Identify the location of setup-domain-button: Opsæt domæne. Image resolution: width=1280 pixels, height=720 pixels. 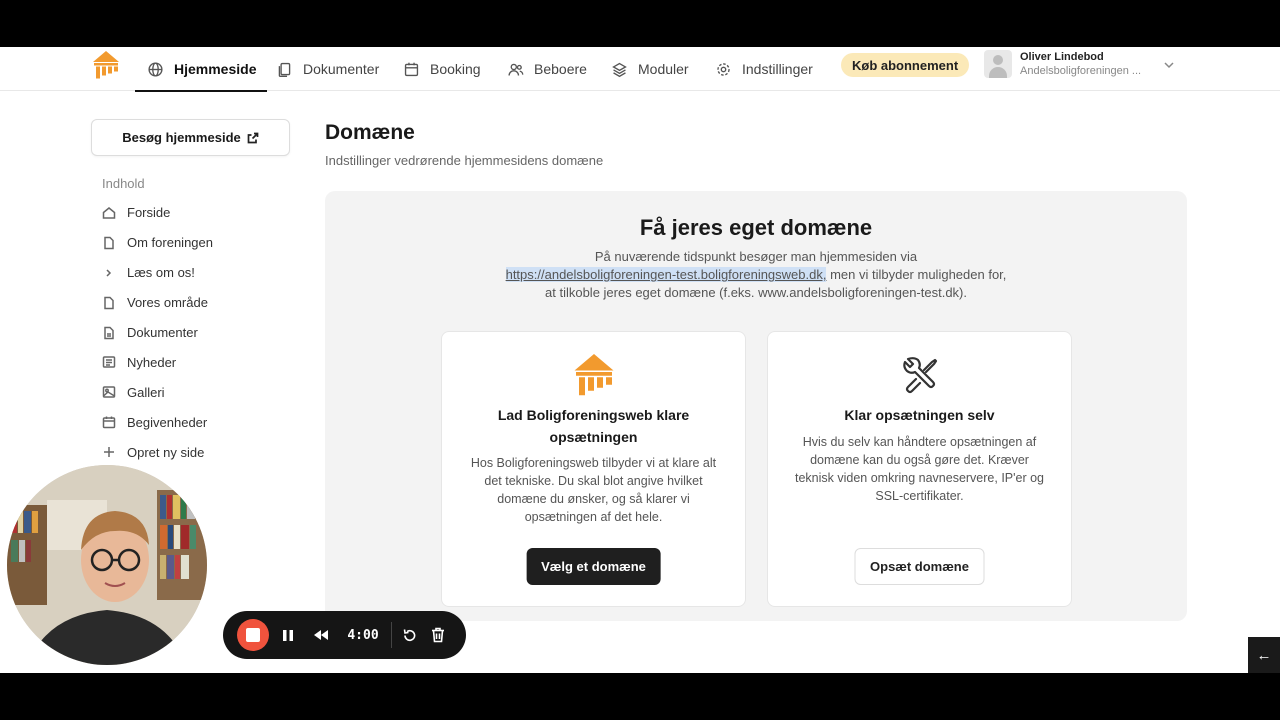
(919, 566).